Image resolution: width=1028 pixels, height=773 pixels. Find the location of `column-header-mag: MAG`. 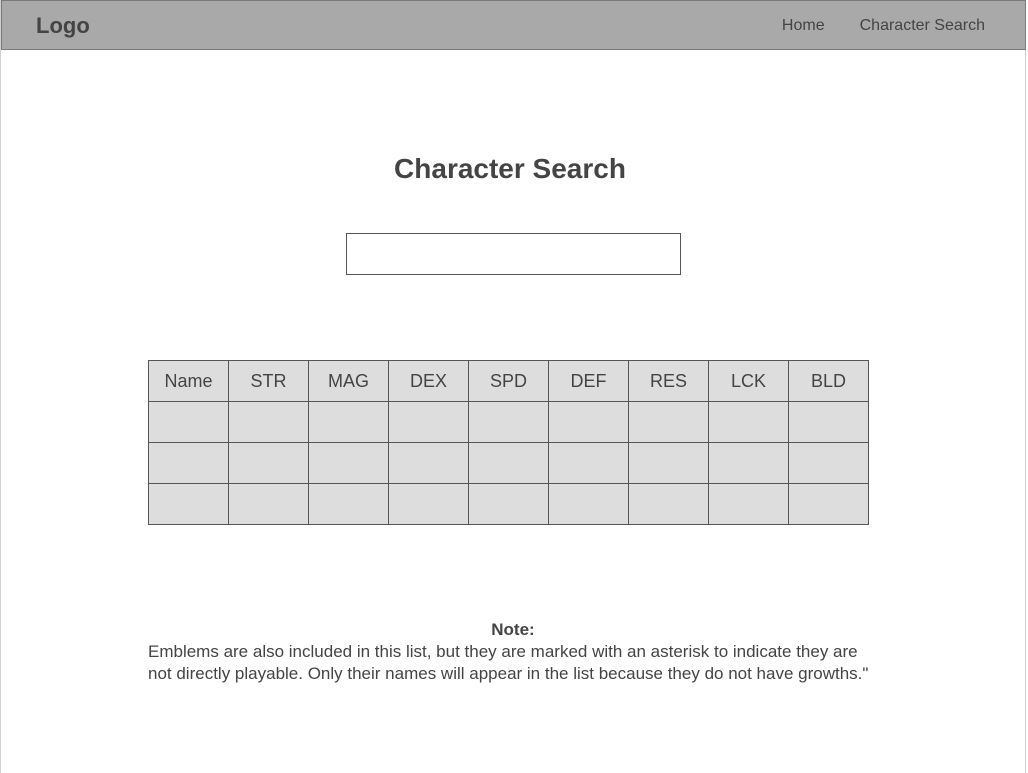

column-header-mag: MAG is located at coordinates (348, 381).